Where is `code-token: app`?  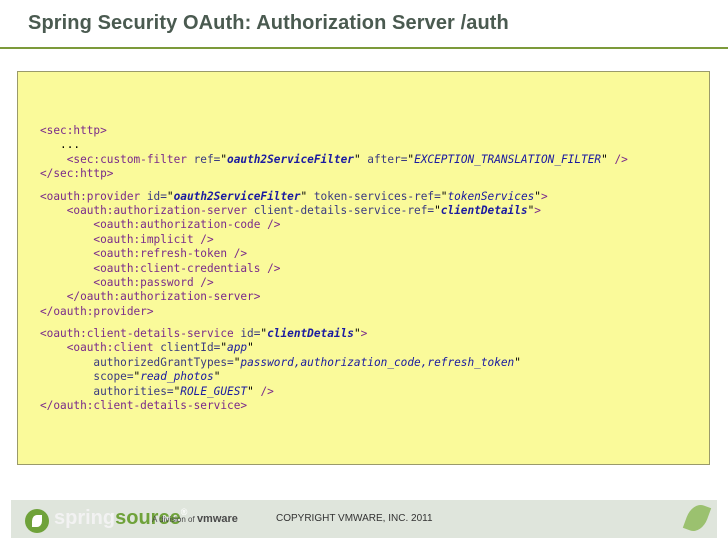
code-token: app is located at coordinates (237, 348).